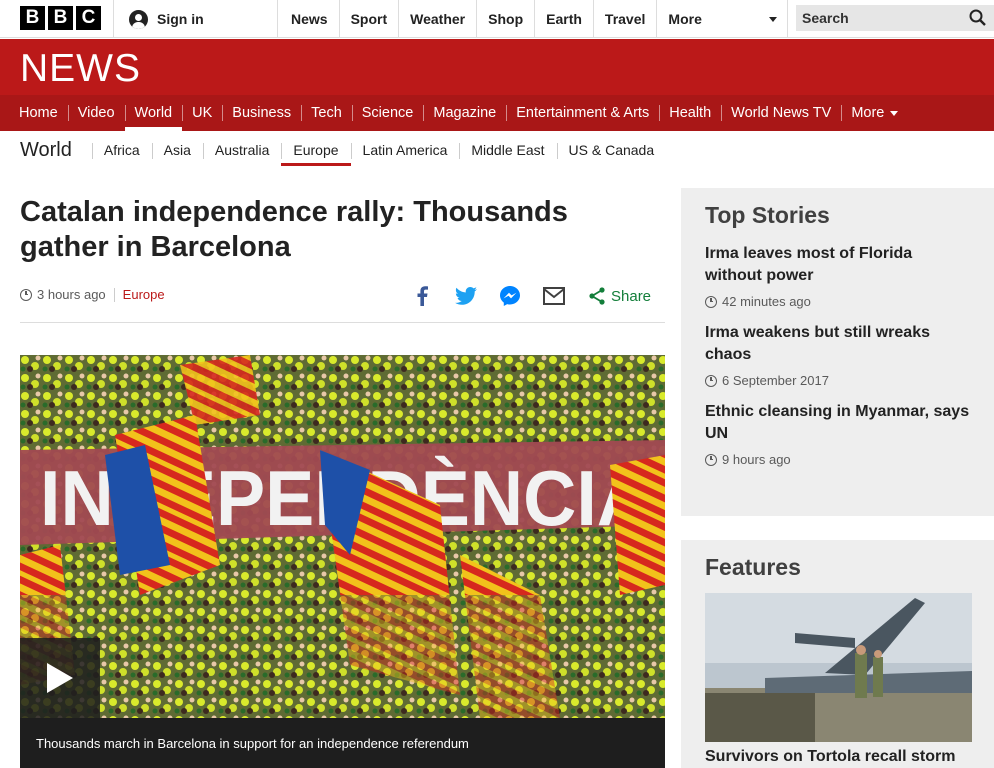 The width and height of the screenshot is (994, 768). Describe the element at coordinates (326, 113) in the screenshot. I see `section-nav-tech: Tech` at that location.